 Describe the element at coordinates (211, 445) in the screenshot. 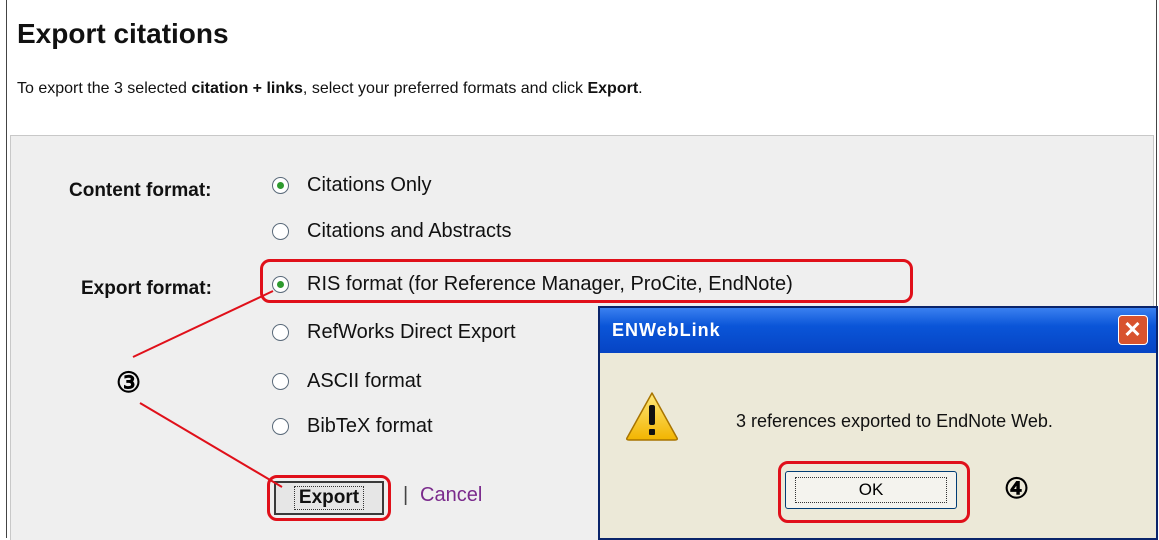

I see `callout-line-to-export` at that location.